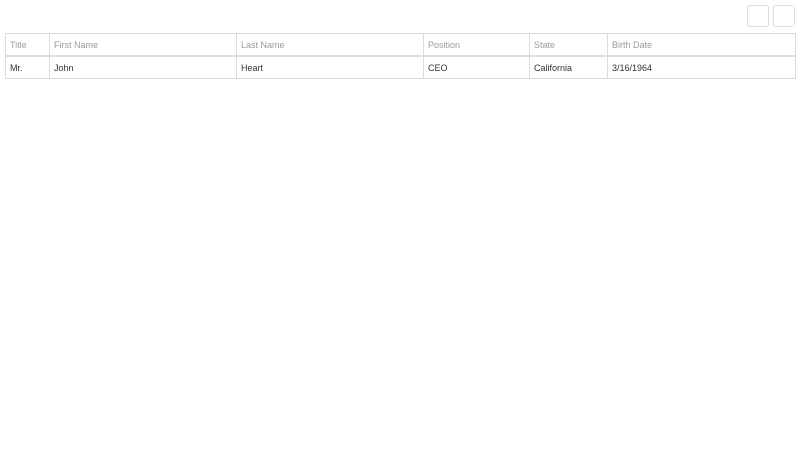 The width and height of the screenshot is (800, 450). Describe the element at coordinates (476, 67) in the screenshot. I see `cell-position: CEO` at that location.